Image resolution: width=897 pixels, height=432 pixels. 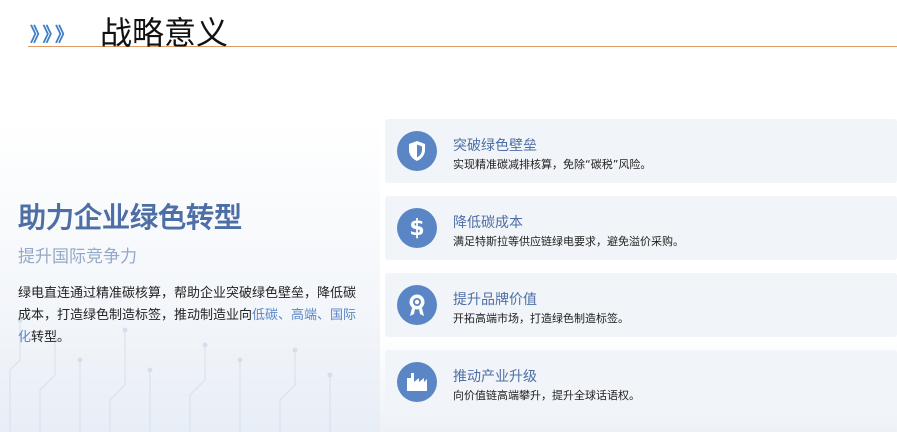 I want to click on card-description: 开拓高端市场，打造绿色制造标签。, so click(x=541, y=318).